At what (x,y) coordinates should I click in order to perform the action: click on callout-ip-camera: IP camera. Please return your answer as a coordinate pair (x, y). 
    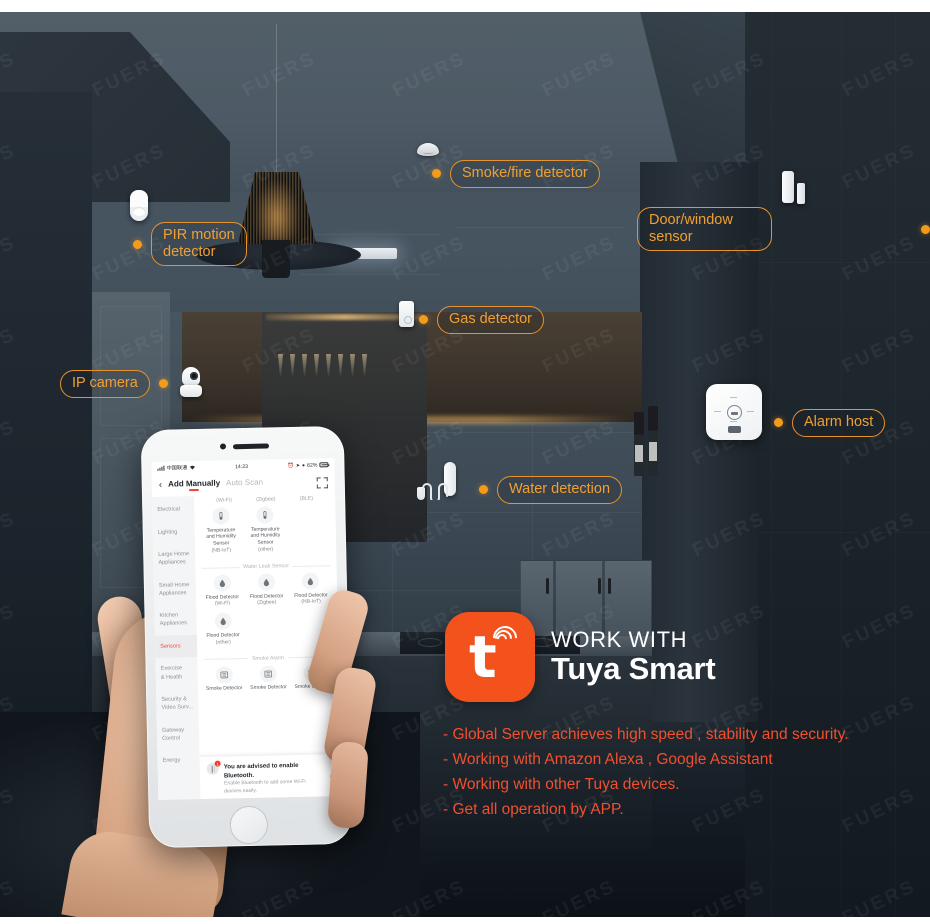
    Looking at the image, I should click on (114, 384).